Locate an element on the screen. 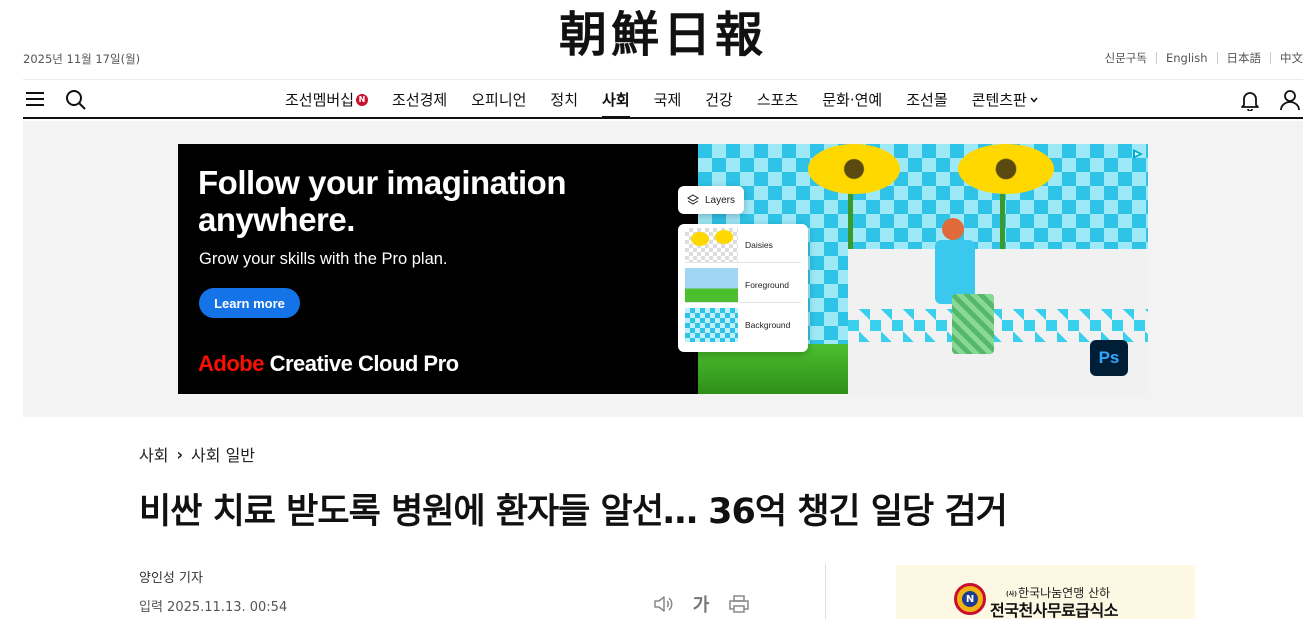 The height and width of the screenshot is (619, 1311). article-tools: 가 is located at coordinates (707, 604).